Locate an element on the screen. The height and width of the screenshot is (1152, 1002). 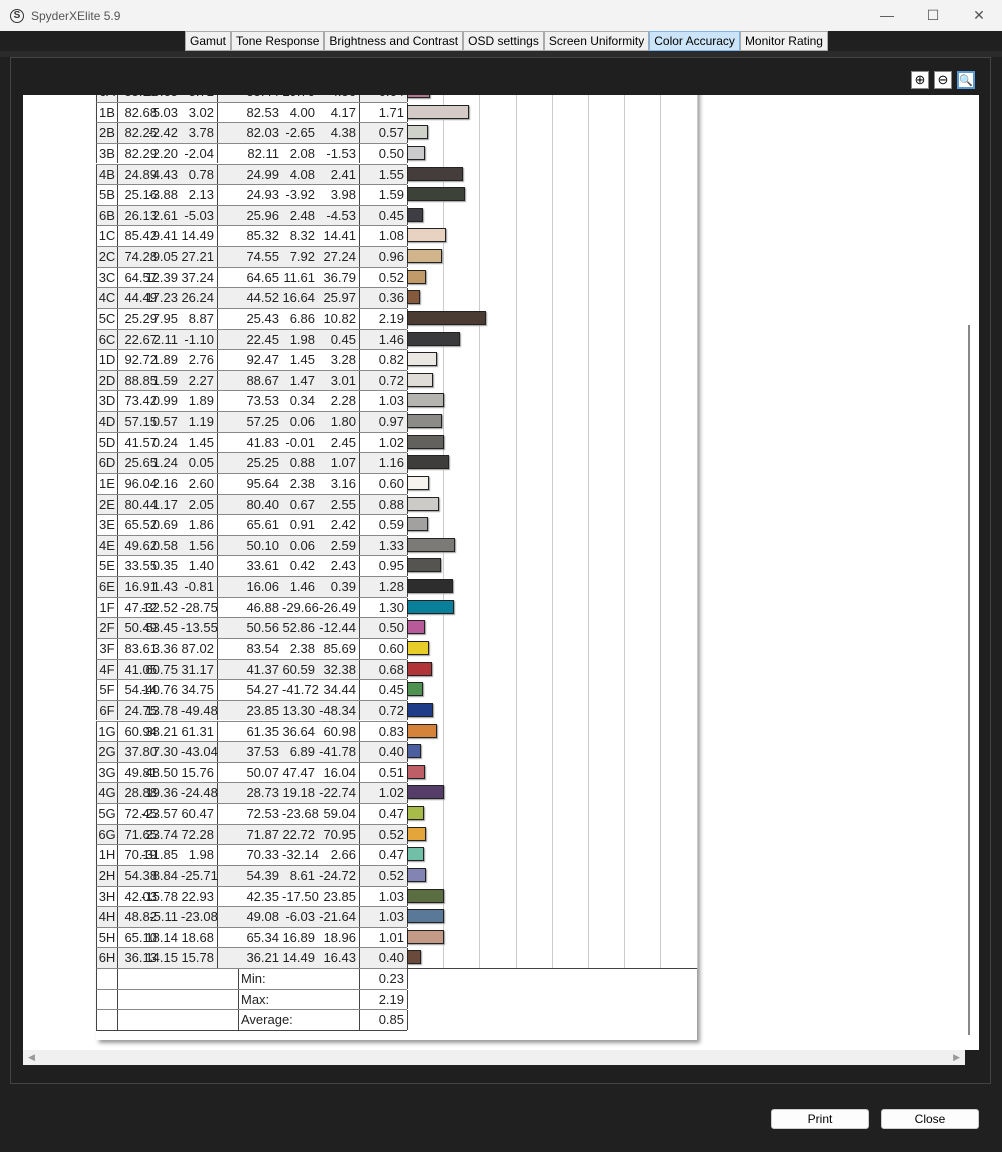
meas-L: 73.53 is located at coordinates (262, 401).